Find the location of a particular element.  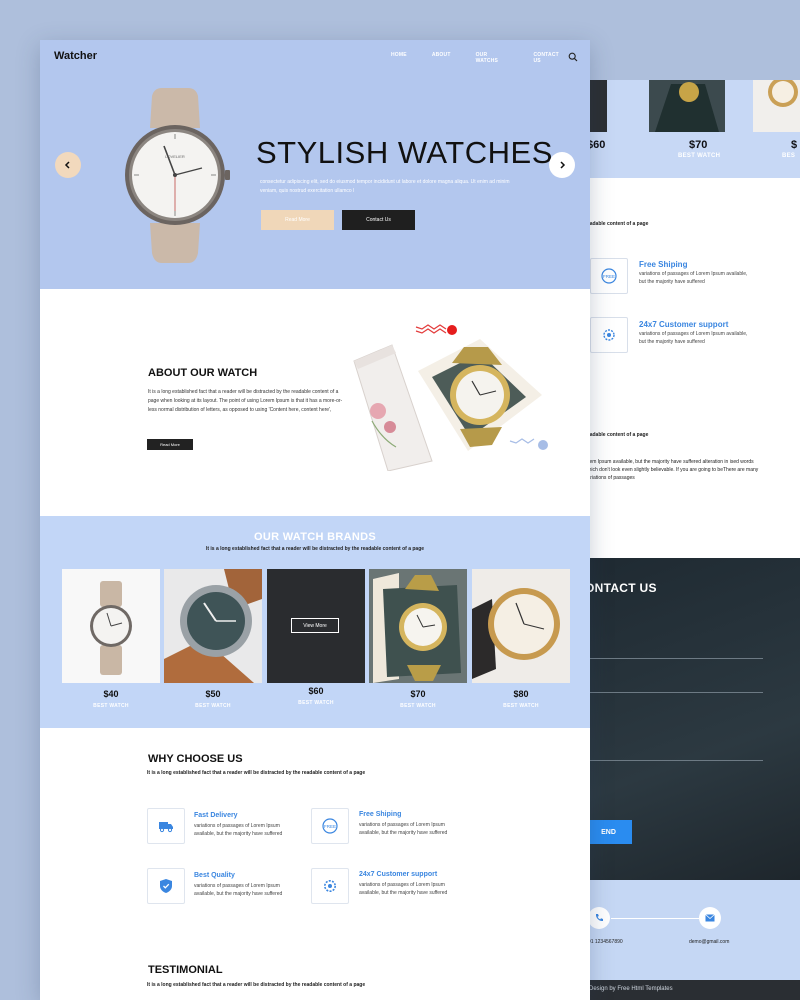

secondary-feature-icon-box is located at coordinates (609, 335).